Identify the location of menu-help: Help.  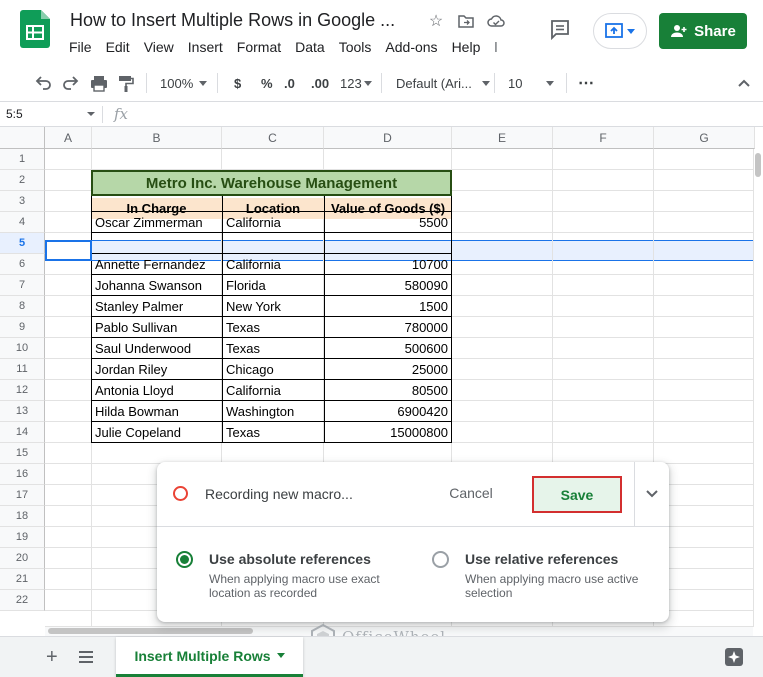
(466, 47).